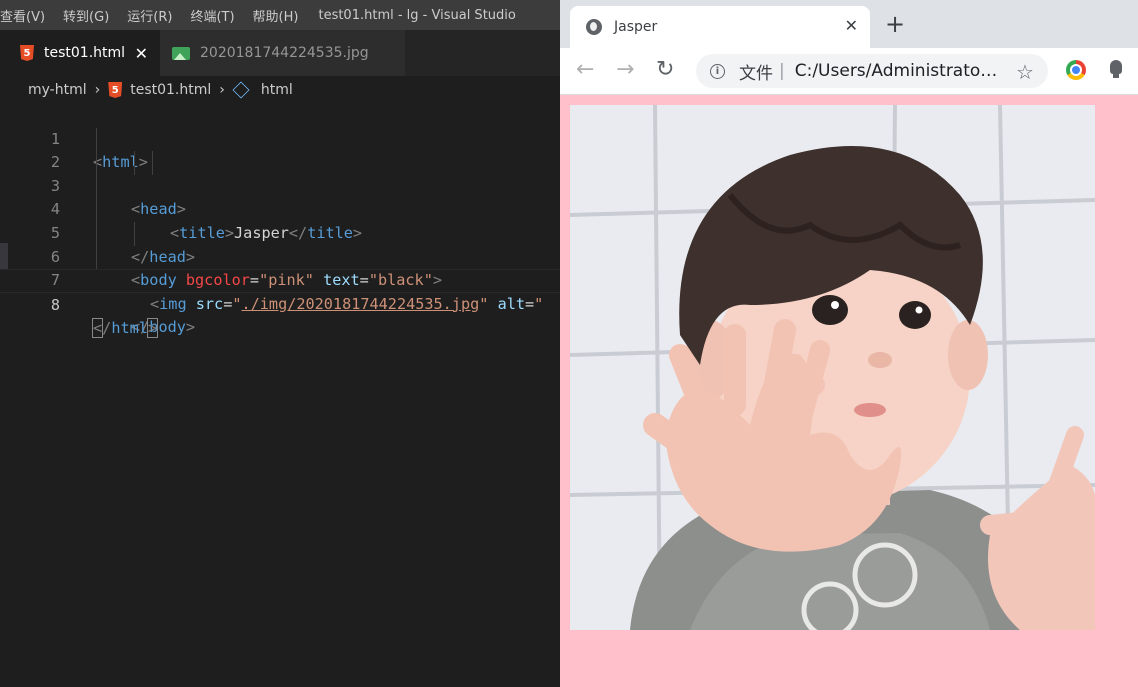  What do you see at coordinates (585, 70) in the screenshot?
I see `back-arrow-icon: ←` at bounding box center [585, 70].